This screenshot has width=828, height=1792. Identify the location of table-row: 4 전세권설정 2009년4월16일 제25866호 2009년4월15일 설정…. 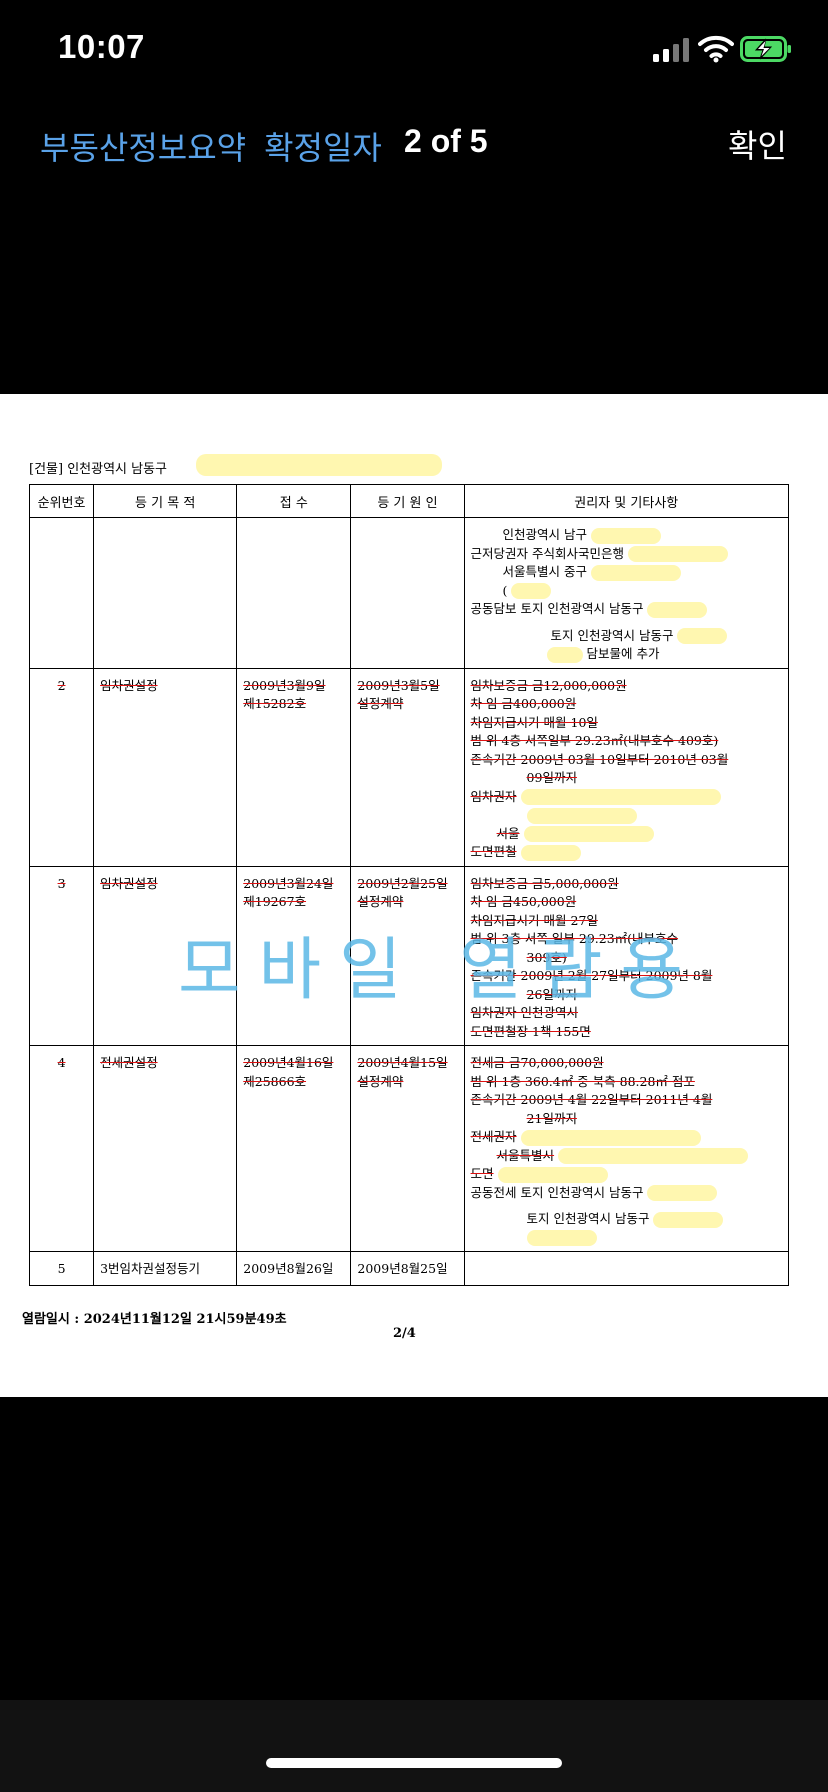
(409, 1148).